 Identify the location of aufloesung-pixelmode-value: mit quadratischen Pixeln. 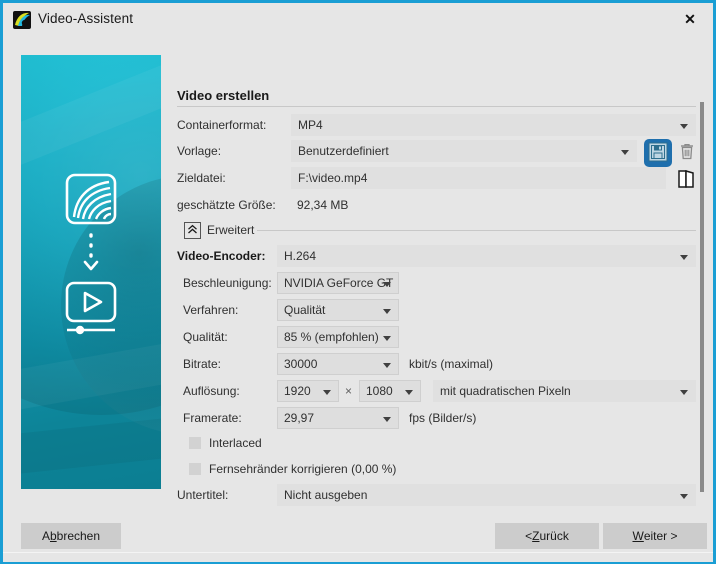
(505, 391).